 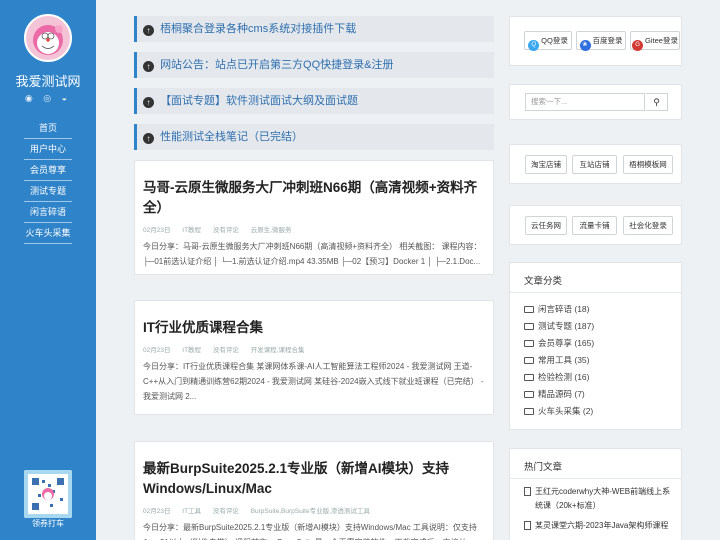 I want to click on avatar, so click(x=48, y=38).